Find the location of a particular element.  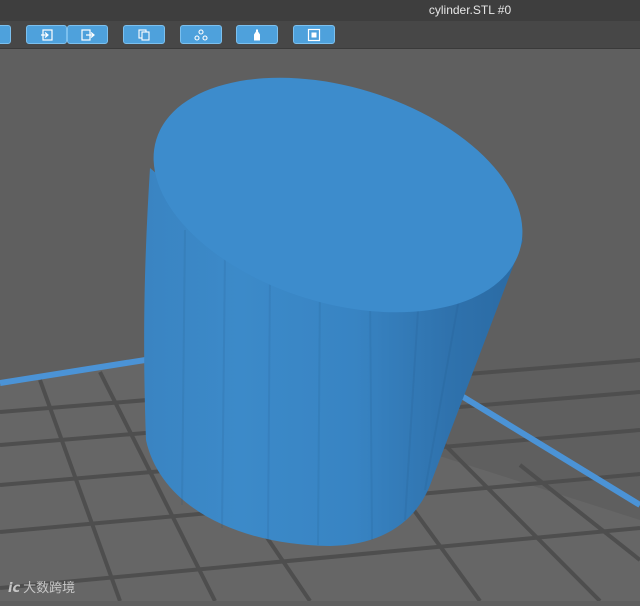

bottle-icon is located at coordinates (257, 34).